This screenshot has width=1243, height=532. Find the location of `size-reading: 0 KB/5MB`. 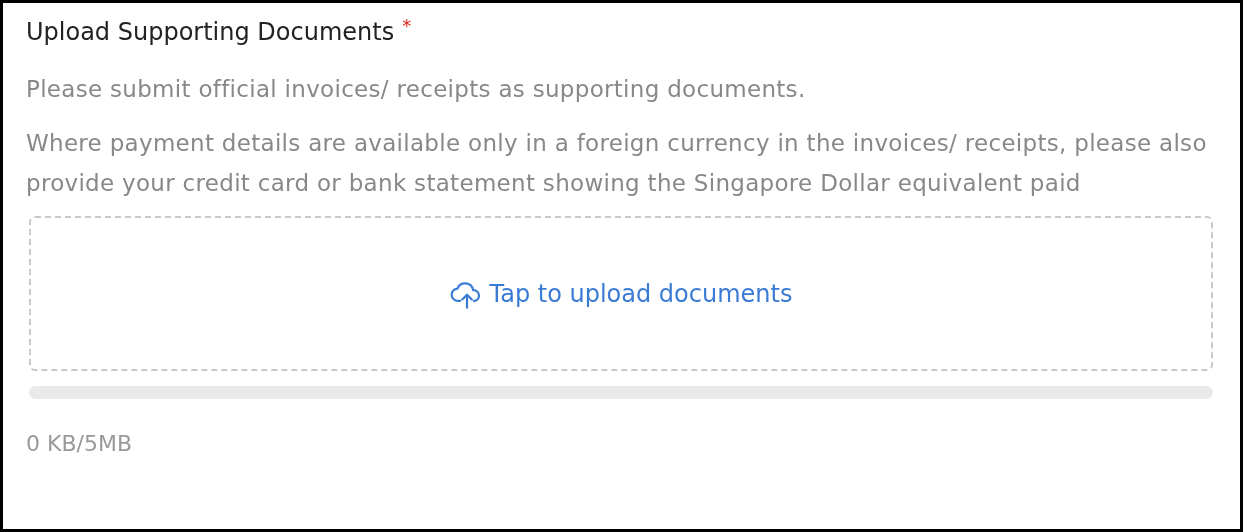

size-reading: 0 KB/5MB is located at coordinates (79, 443).